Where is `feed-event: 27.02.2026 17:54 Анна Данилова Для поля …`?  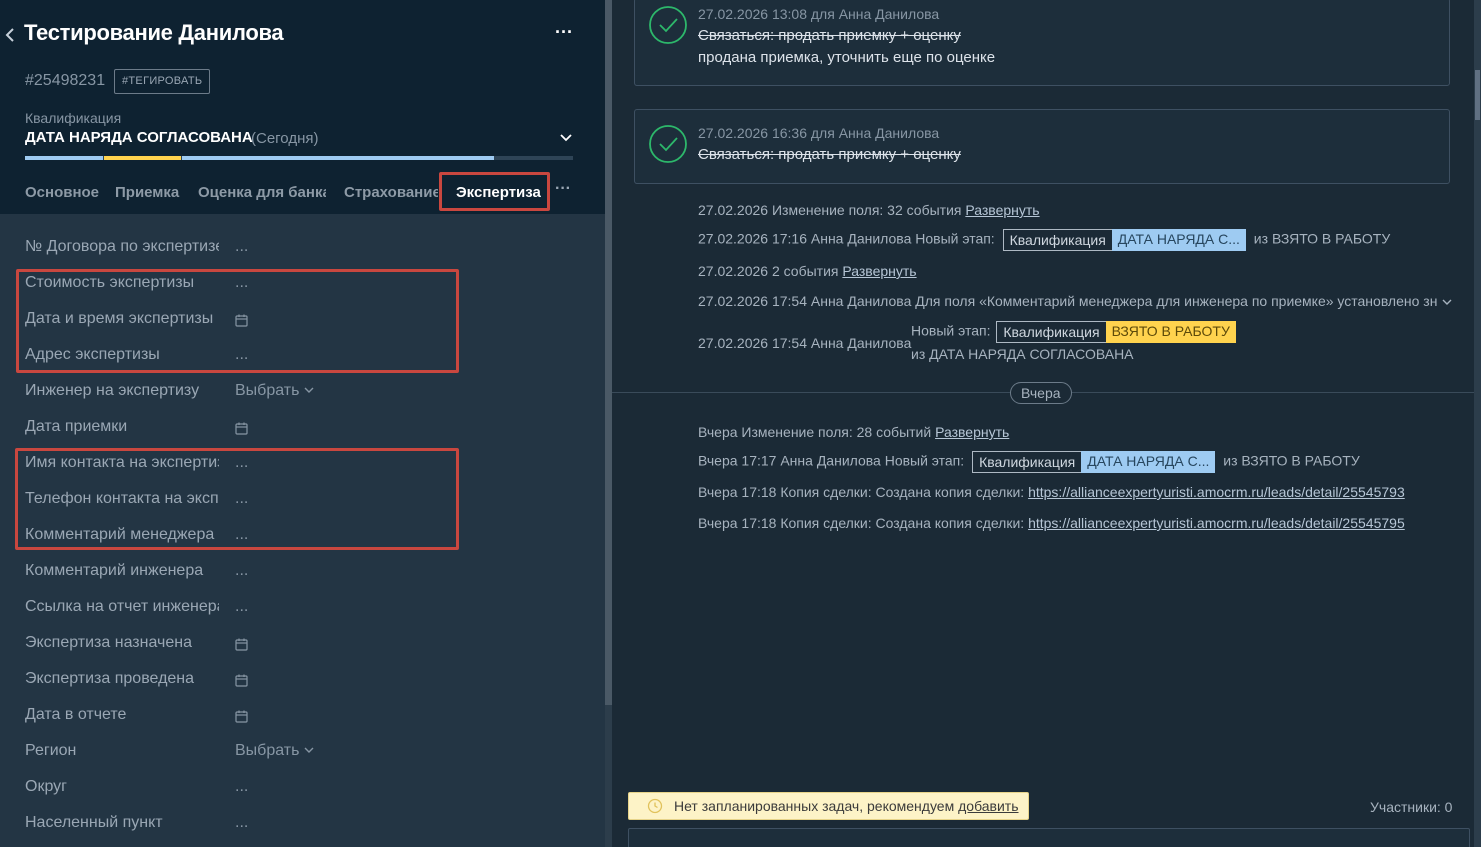 feed-event: 27.02.2026 17:54 Анна Данилова Для поля … is located at coordinates (1075, 301).